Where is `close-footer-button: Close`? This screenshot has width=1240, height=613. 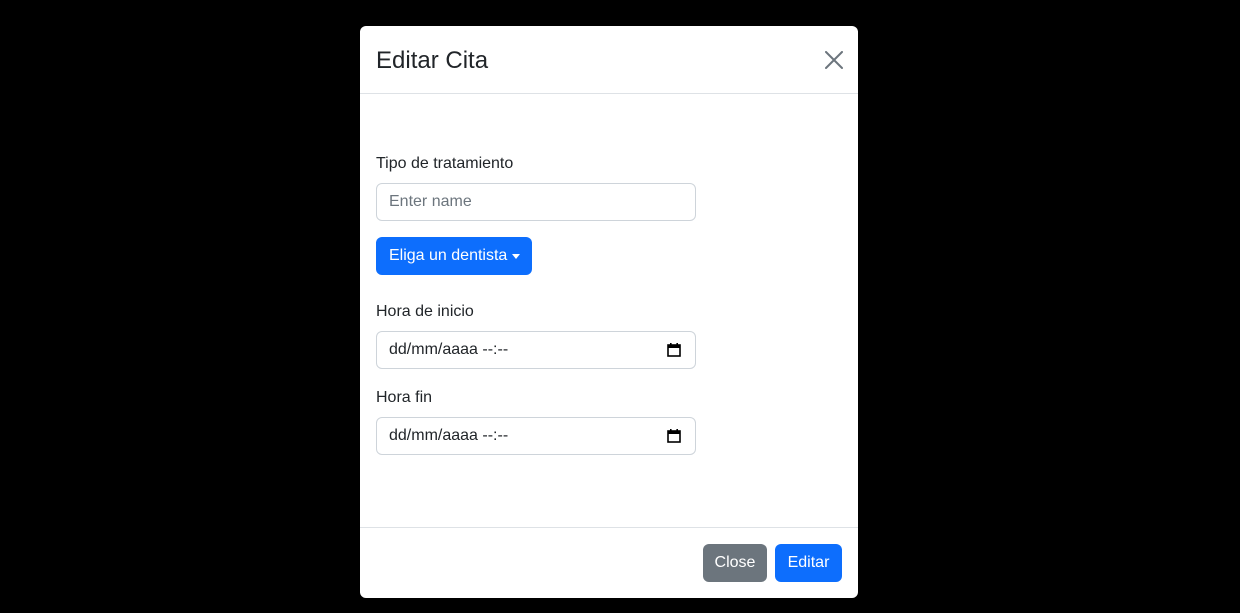 close-footer-button: Close is located at coordinates (735, 563).